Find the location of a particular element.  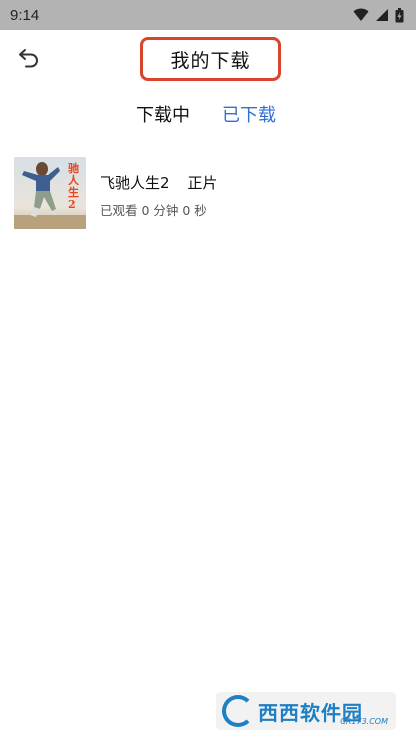

item-tag: 正片 is located at coordinates (202, 183).